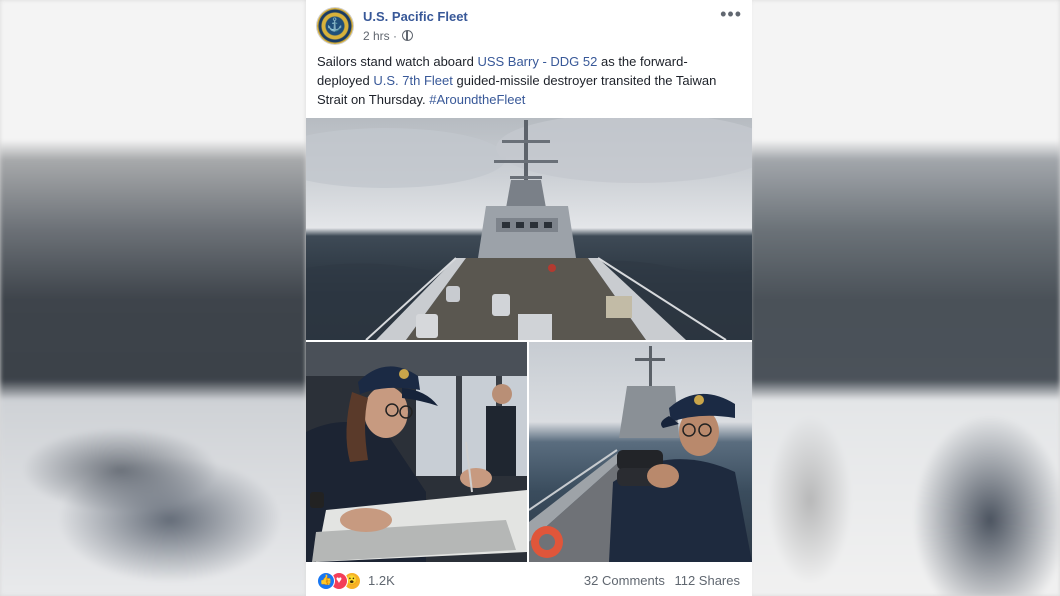 The image size is (1060, 596). What do you see at coordinates (415, 16) in the screenshot?
I see `page-name-link: U.S. Pacific Fleet` at bounding box center [415, 16].